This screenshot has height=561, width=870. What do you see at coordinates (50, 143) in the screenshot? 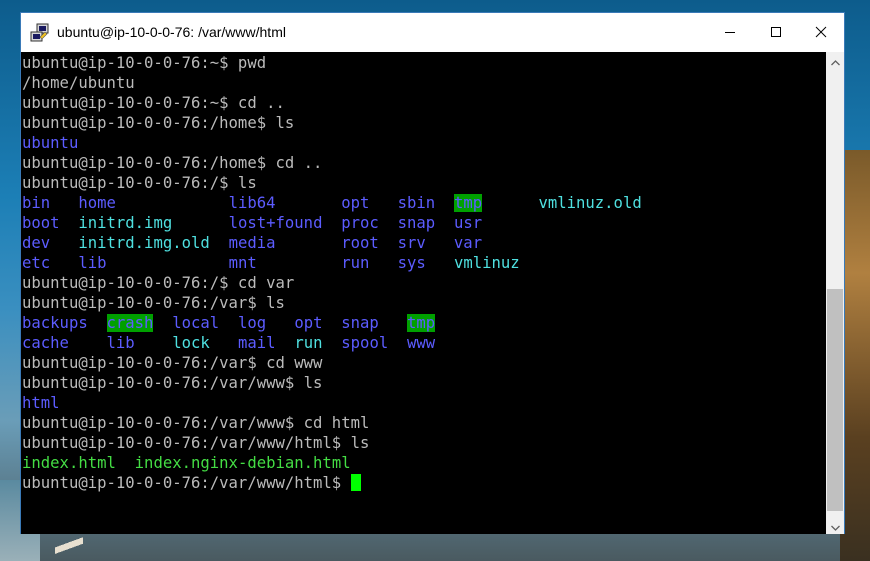
I see `terminal-entry: ubuntu` at bounding box center [50, 143].